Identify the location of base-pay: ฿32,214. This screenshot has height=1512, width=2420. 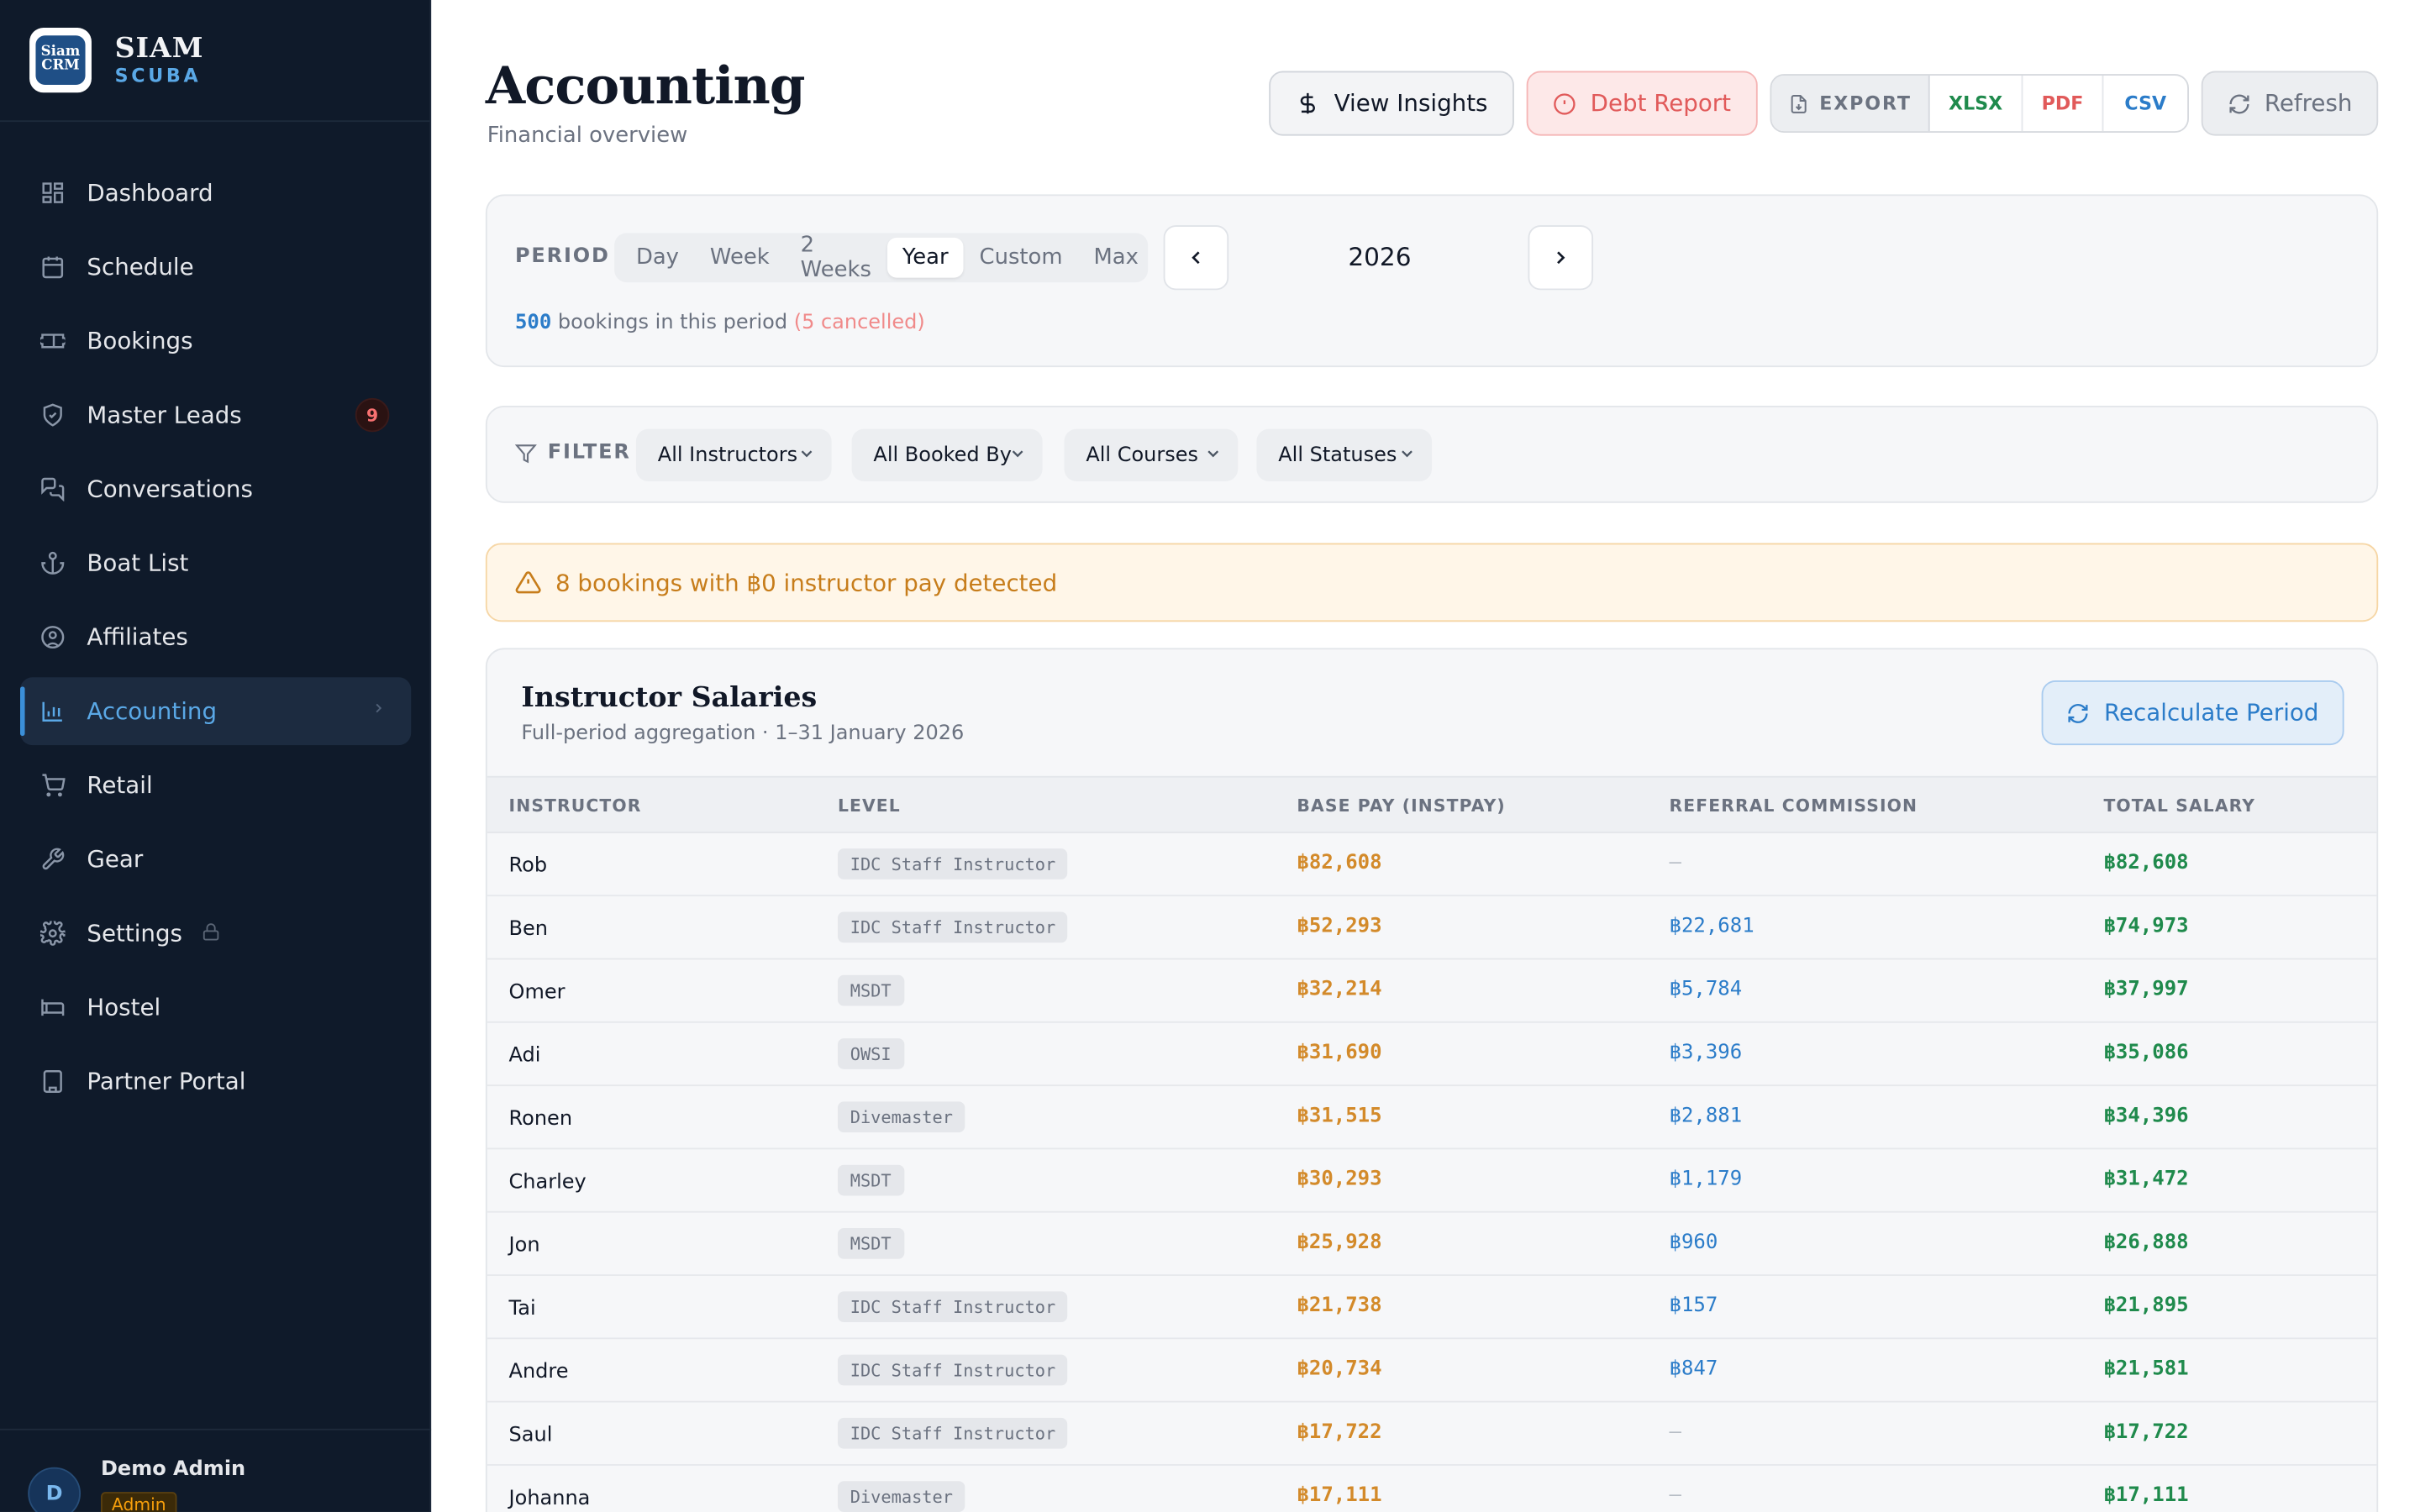
(1339, 990).